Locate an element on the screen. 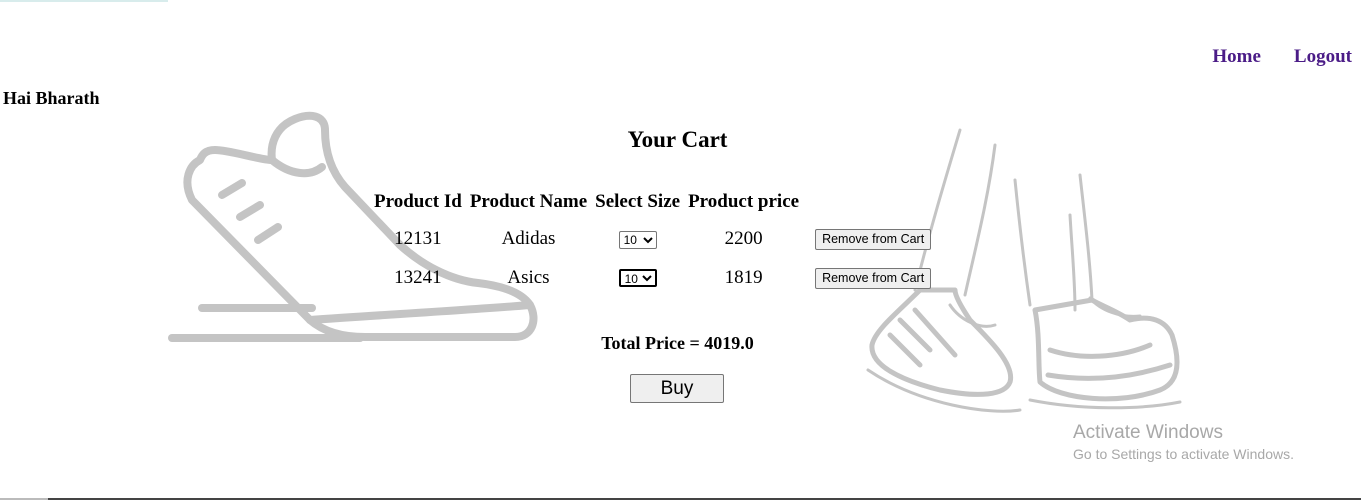  top-nav: Home Logout is located at coordinates (1282, 57).